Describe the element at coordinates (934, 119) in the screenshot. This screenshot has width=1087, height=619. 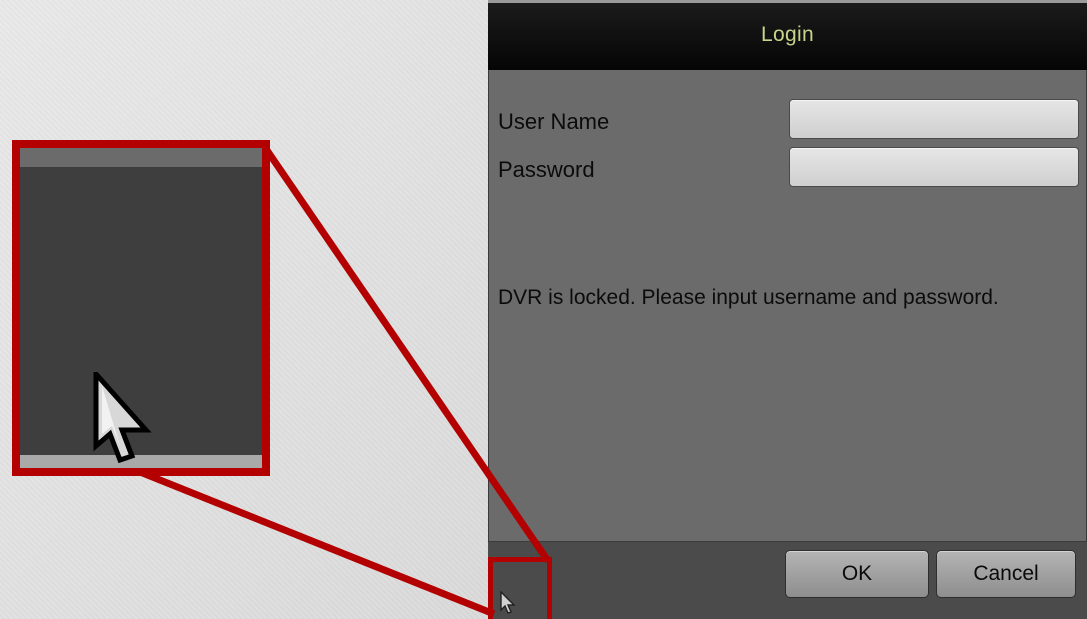
I see `user-name-input` at that location.